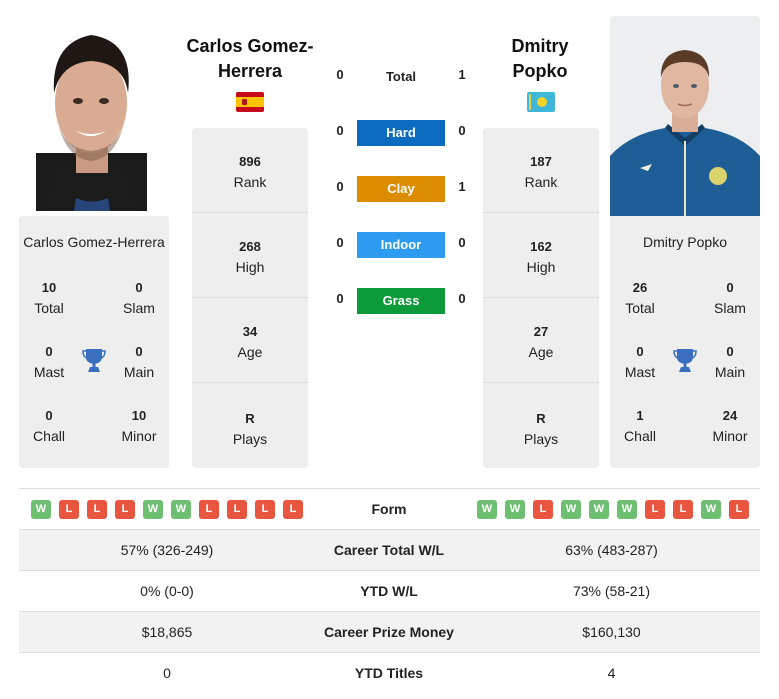  I want to click on h2h-indoor-left: 0, so click(340, 242).